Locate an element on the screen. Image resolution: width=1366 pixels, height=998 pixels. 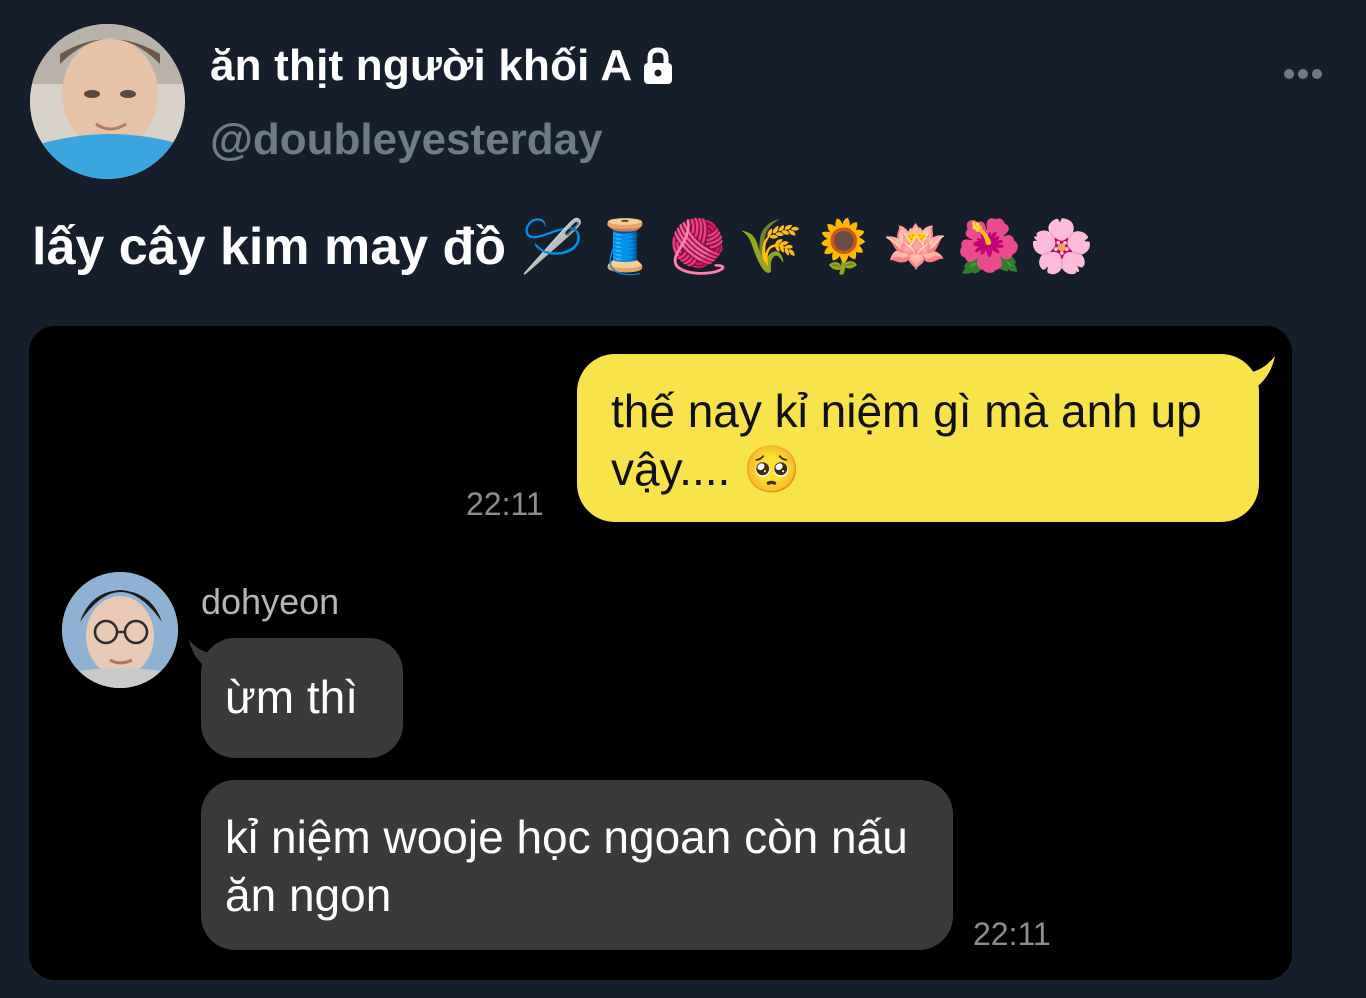
display-name: ăn thịt người khối A is located at coordinates (444, 66).